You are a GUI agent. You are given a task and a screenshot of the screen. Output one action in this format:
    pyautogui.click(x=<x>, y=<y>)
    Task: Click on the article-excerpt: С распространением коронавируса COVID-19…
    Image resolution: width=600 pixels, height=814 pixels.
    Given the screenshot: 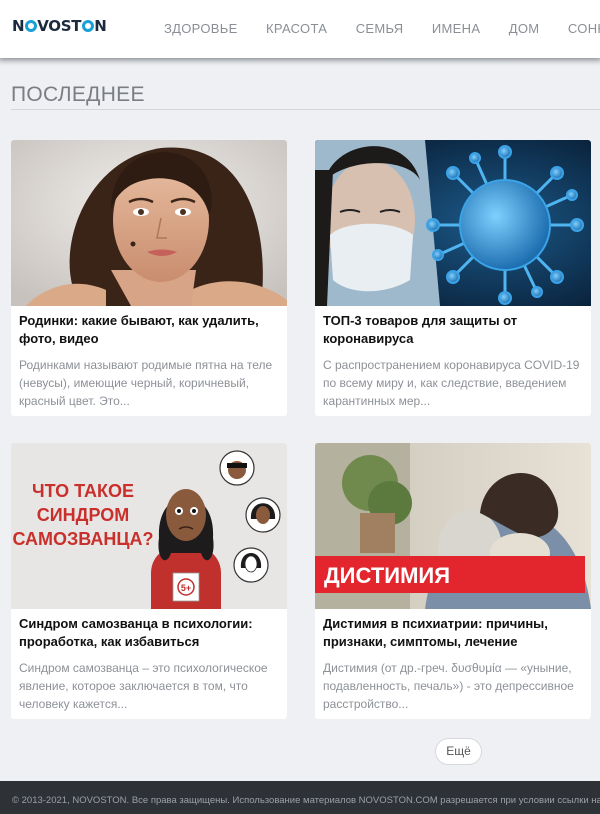 What is the action you would take?
    pyautogui.click(x=451, y=383)
    